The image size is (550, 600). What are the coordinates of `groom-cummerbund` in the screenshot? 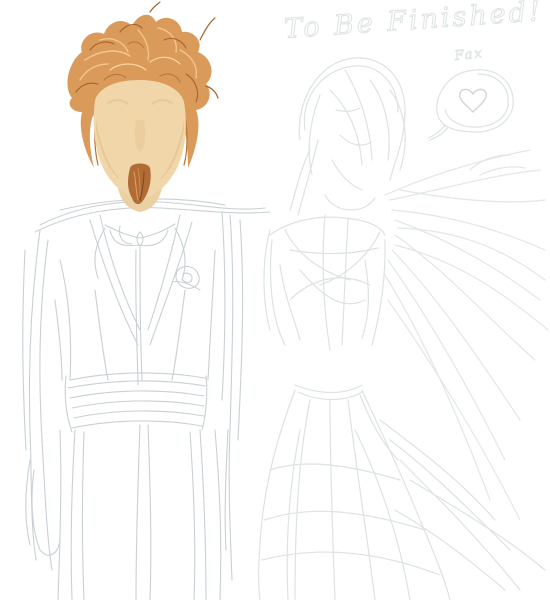 It's located at (136, 402).